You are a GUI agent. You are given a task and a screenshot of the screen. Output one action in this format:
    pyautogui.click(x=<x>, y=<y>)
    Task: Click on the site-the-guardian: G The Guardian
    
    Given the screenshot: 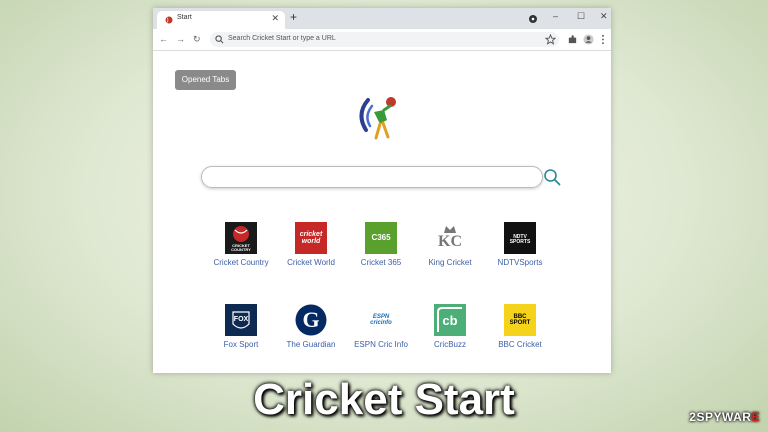 What is the action you would take?
    pyautogui.click(x=311, y=326)
    